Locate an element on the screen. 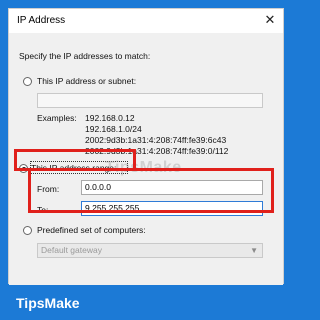  subnet-radio-label: This IP address or subnet: is located at coordinates (86, 81).